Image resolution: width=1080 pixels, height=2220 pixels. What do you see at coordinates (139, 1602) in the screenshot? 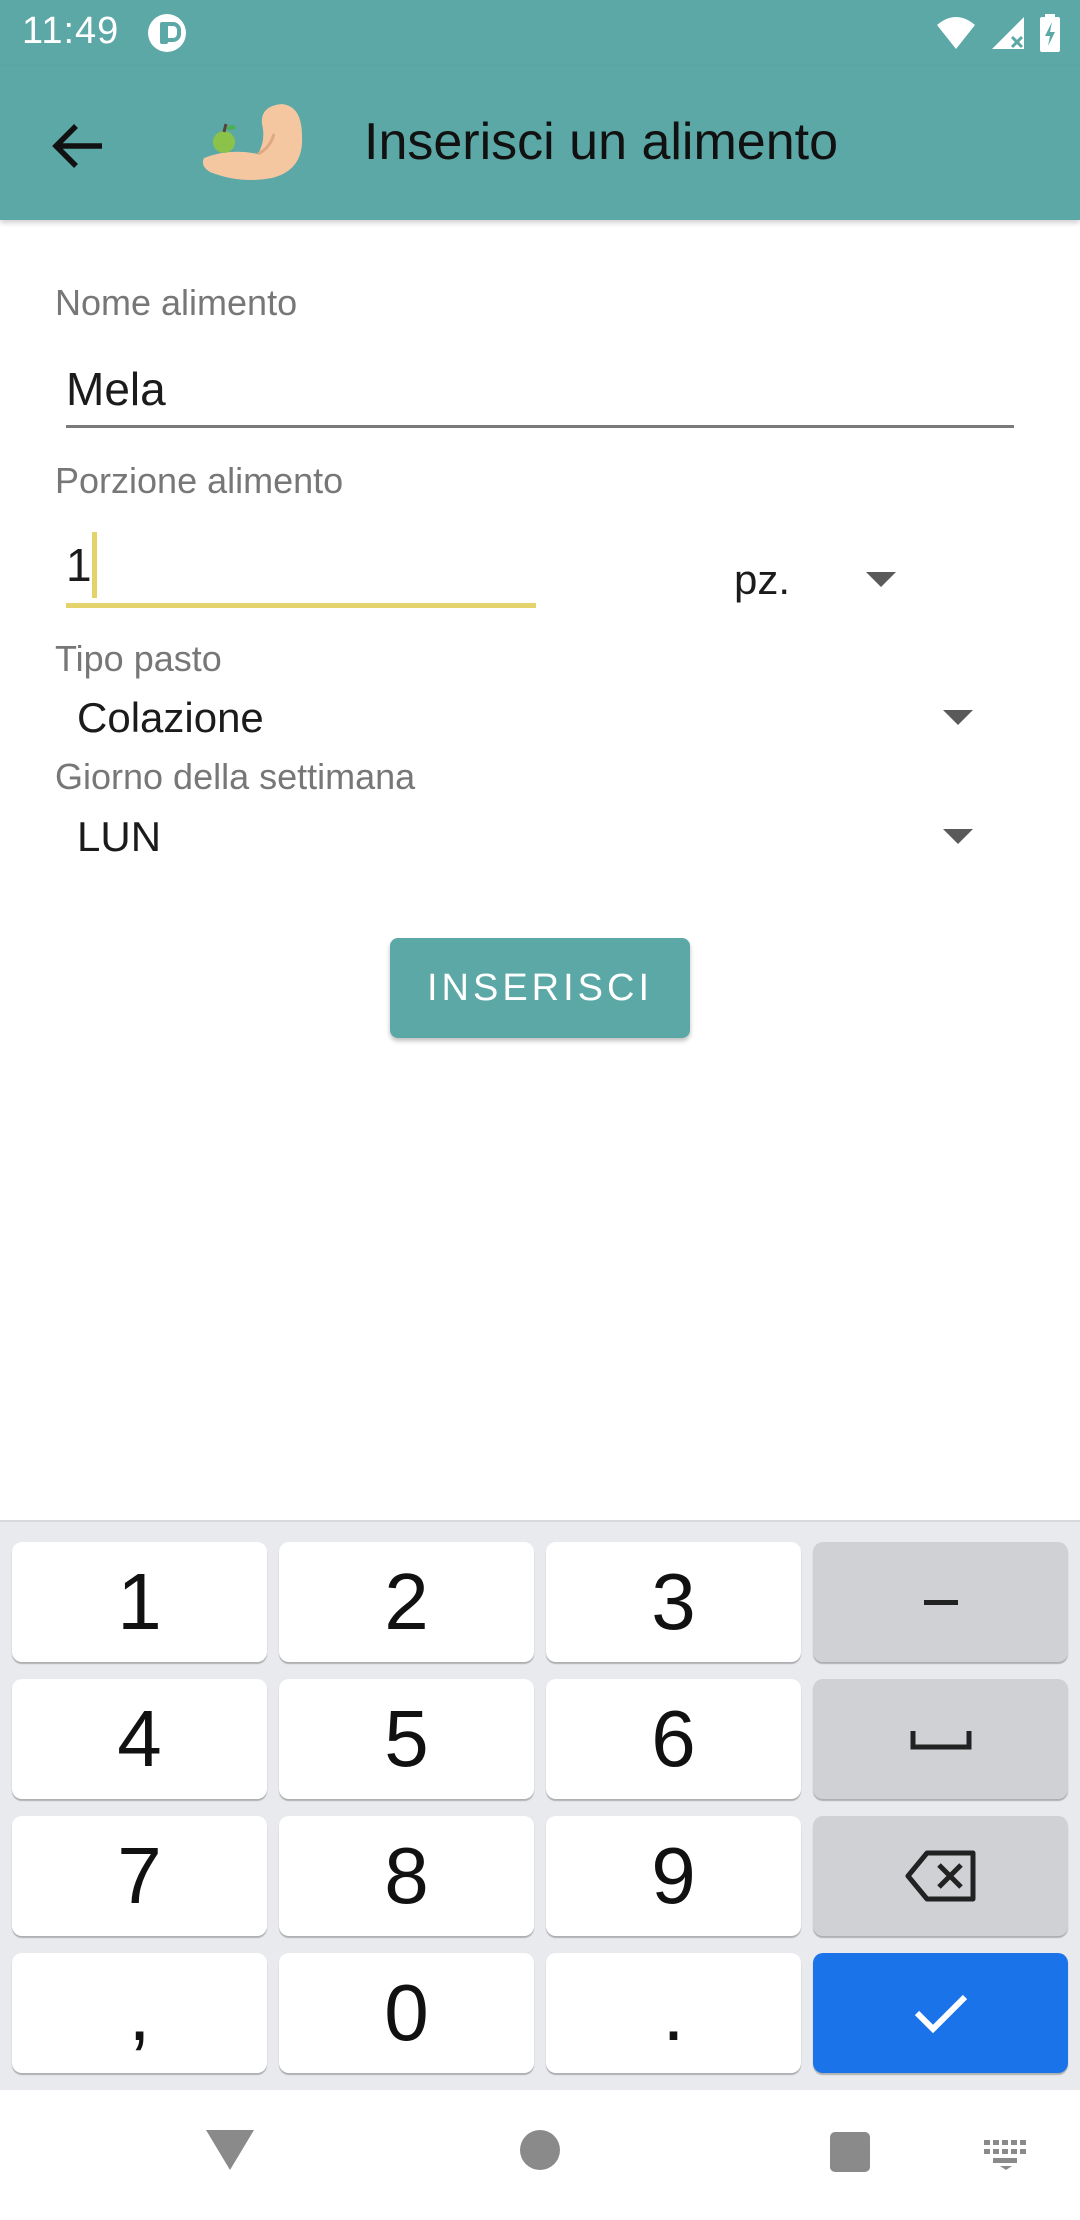
I see `key-1: 1` at bounding box center [139, 1602].